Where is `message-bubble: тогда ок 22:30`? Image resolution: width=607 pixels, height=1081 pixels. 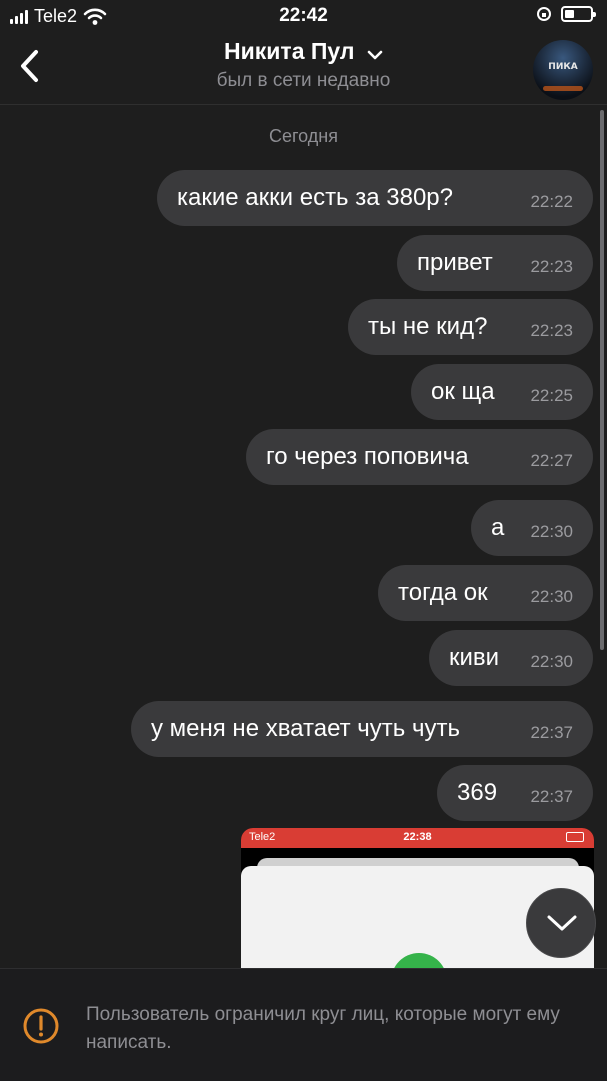 message-bubble: тогда ок 22:30 is located at coordinates (485, 593).